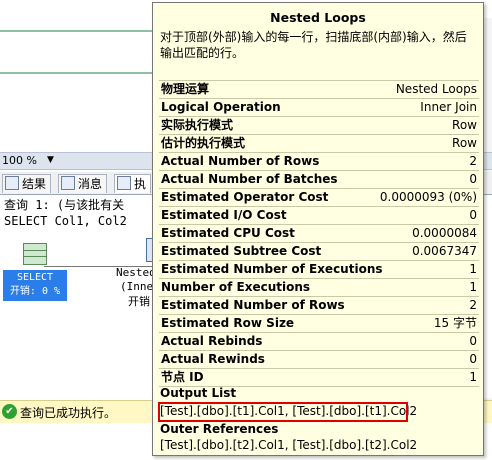 This screenshot has width=492, height=460. What do you see at coordinates (444, 233) in the screenshot?
I see `property-value: 0.0000084` at bounding box center [444, 233].